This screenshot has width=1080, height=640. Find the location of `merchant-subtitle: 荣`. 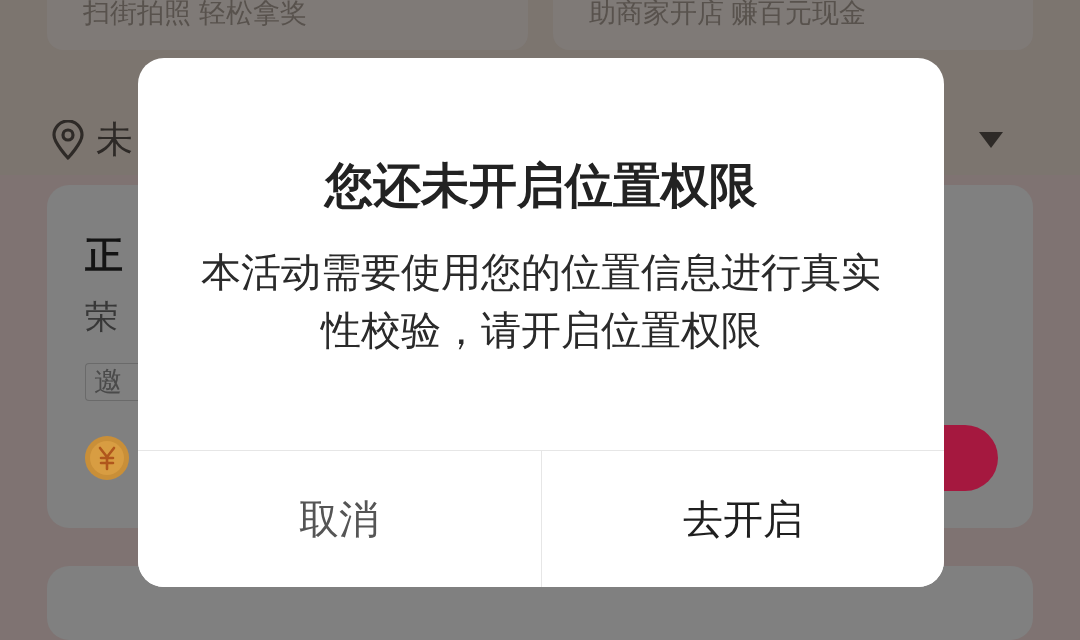

merchant-subtitle: 荣 is located at coordinates (101, 316).